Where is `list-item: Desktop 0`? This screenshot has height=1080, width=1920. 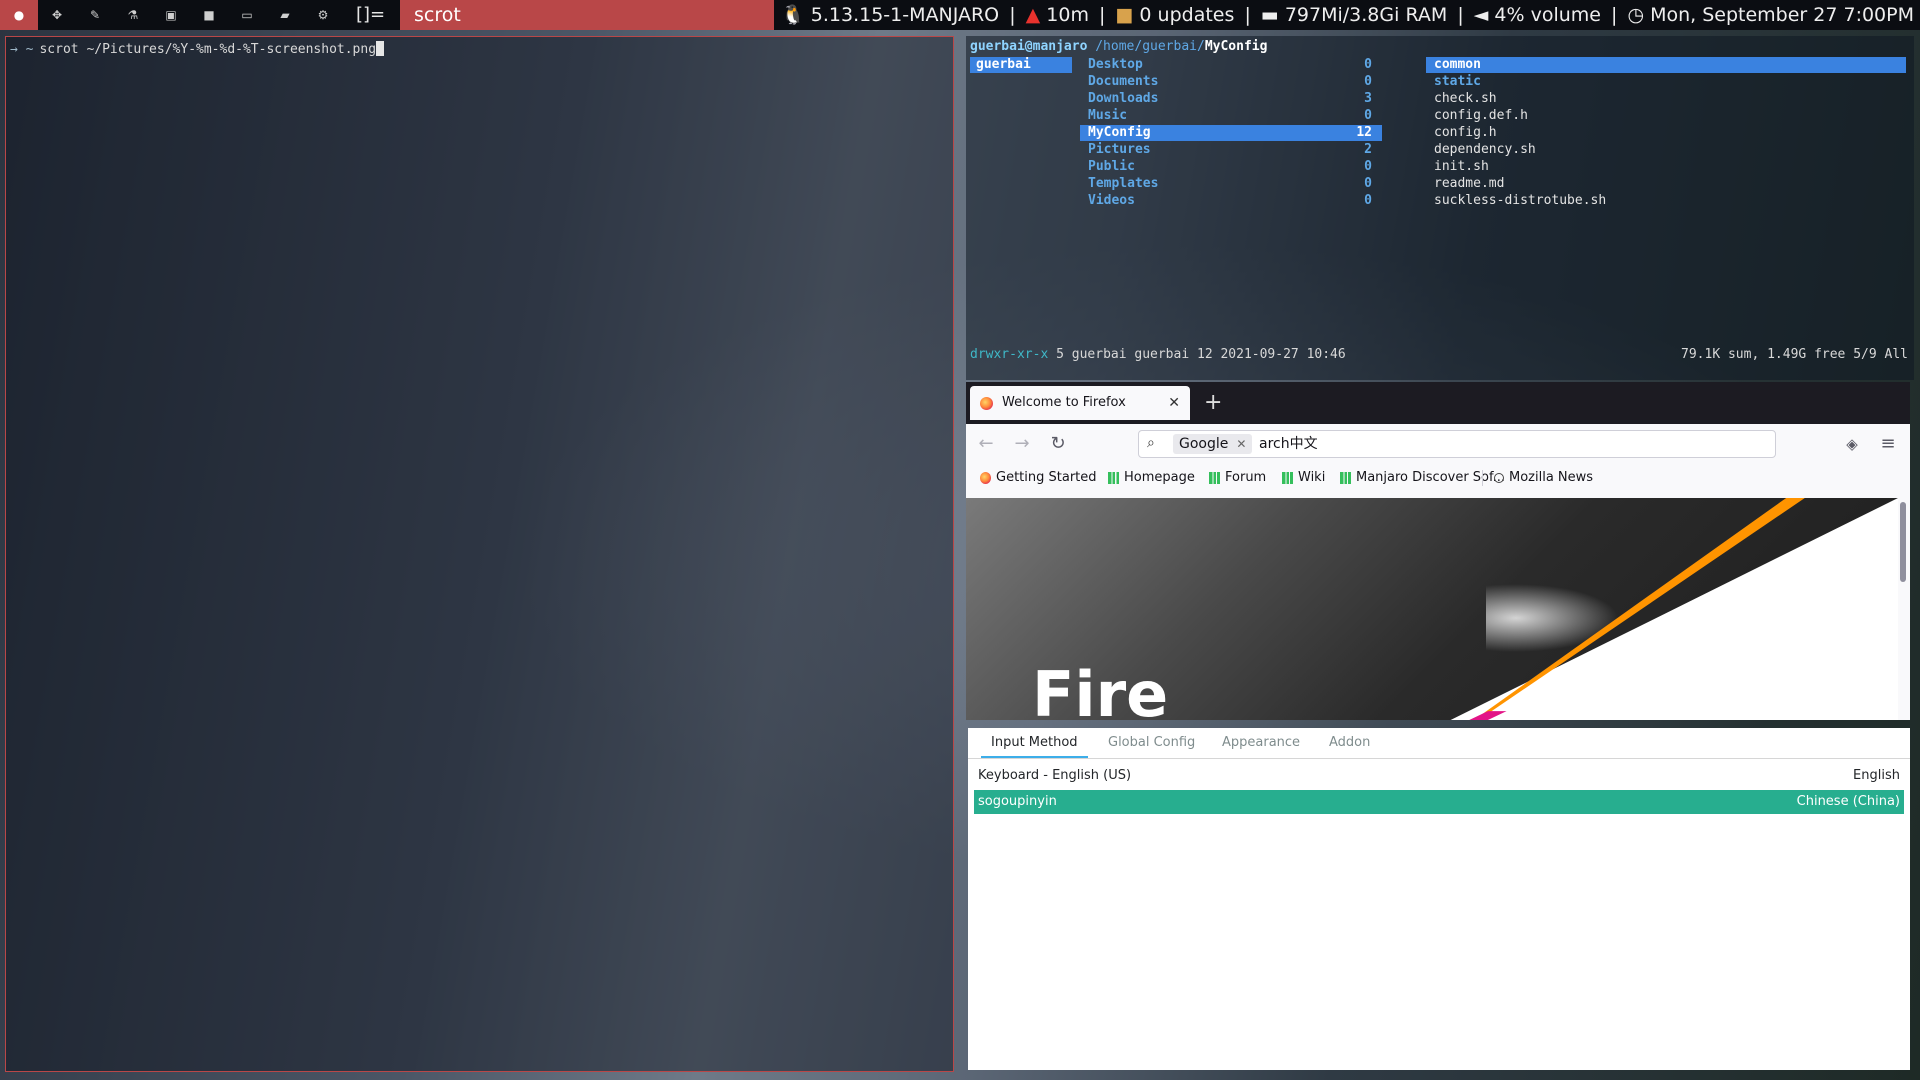 list-item: Desktop 0 is located at coordinates (1231, 65).